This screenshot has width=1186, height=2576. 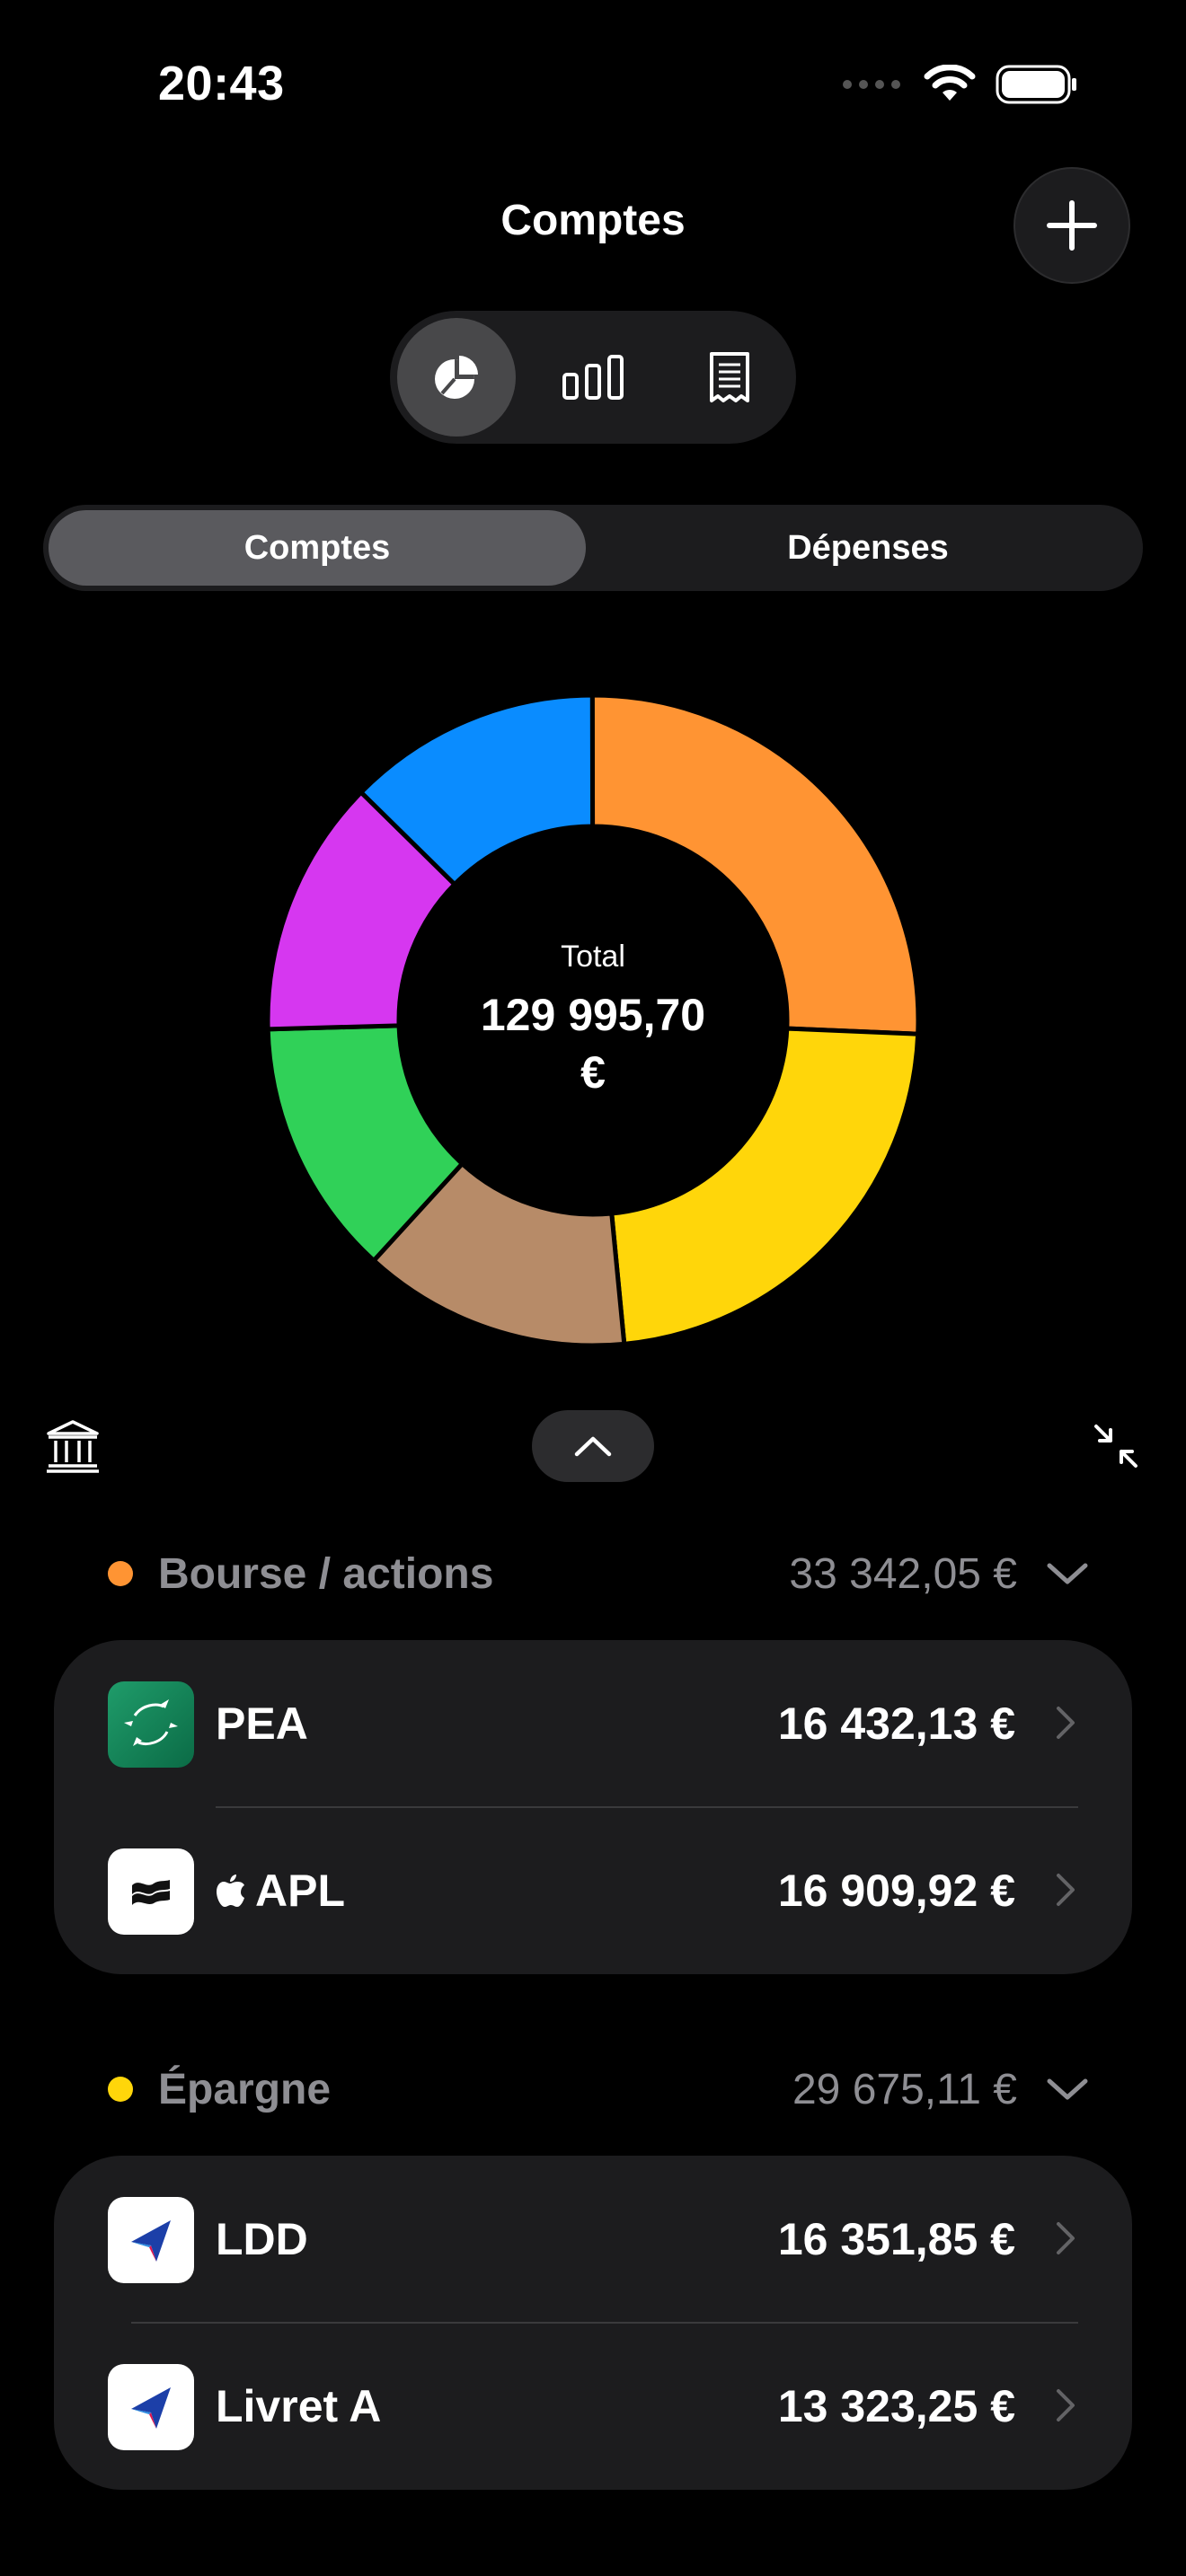 I want to click on add-account-button, so click(x=1071, y=225).